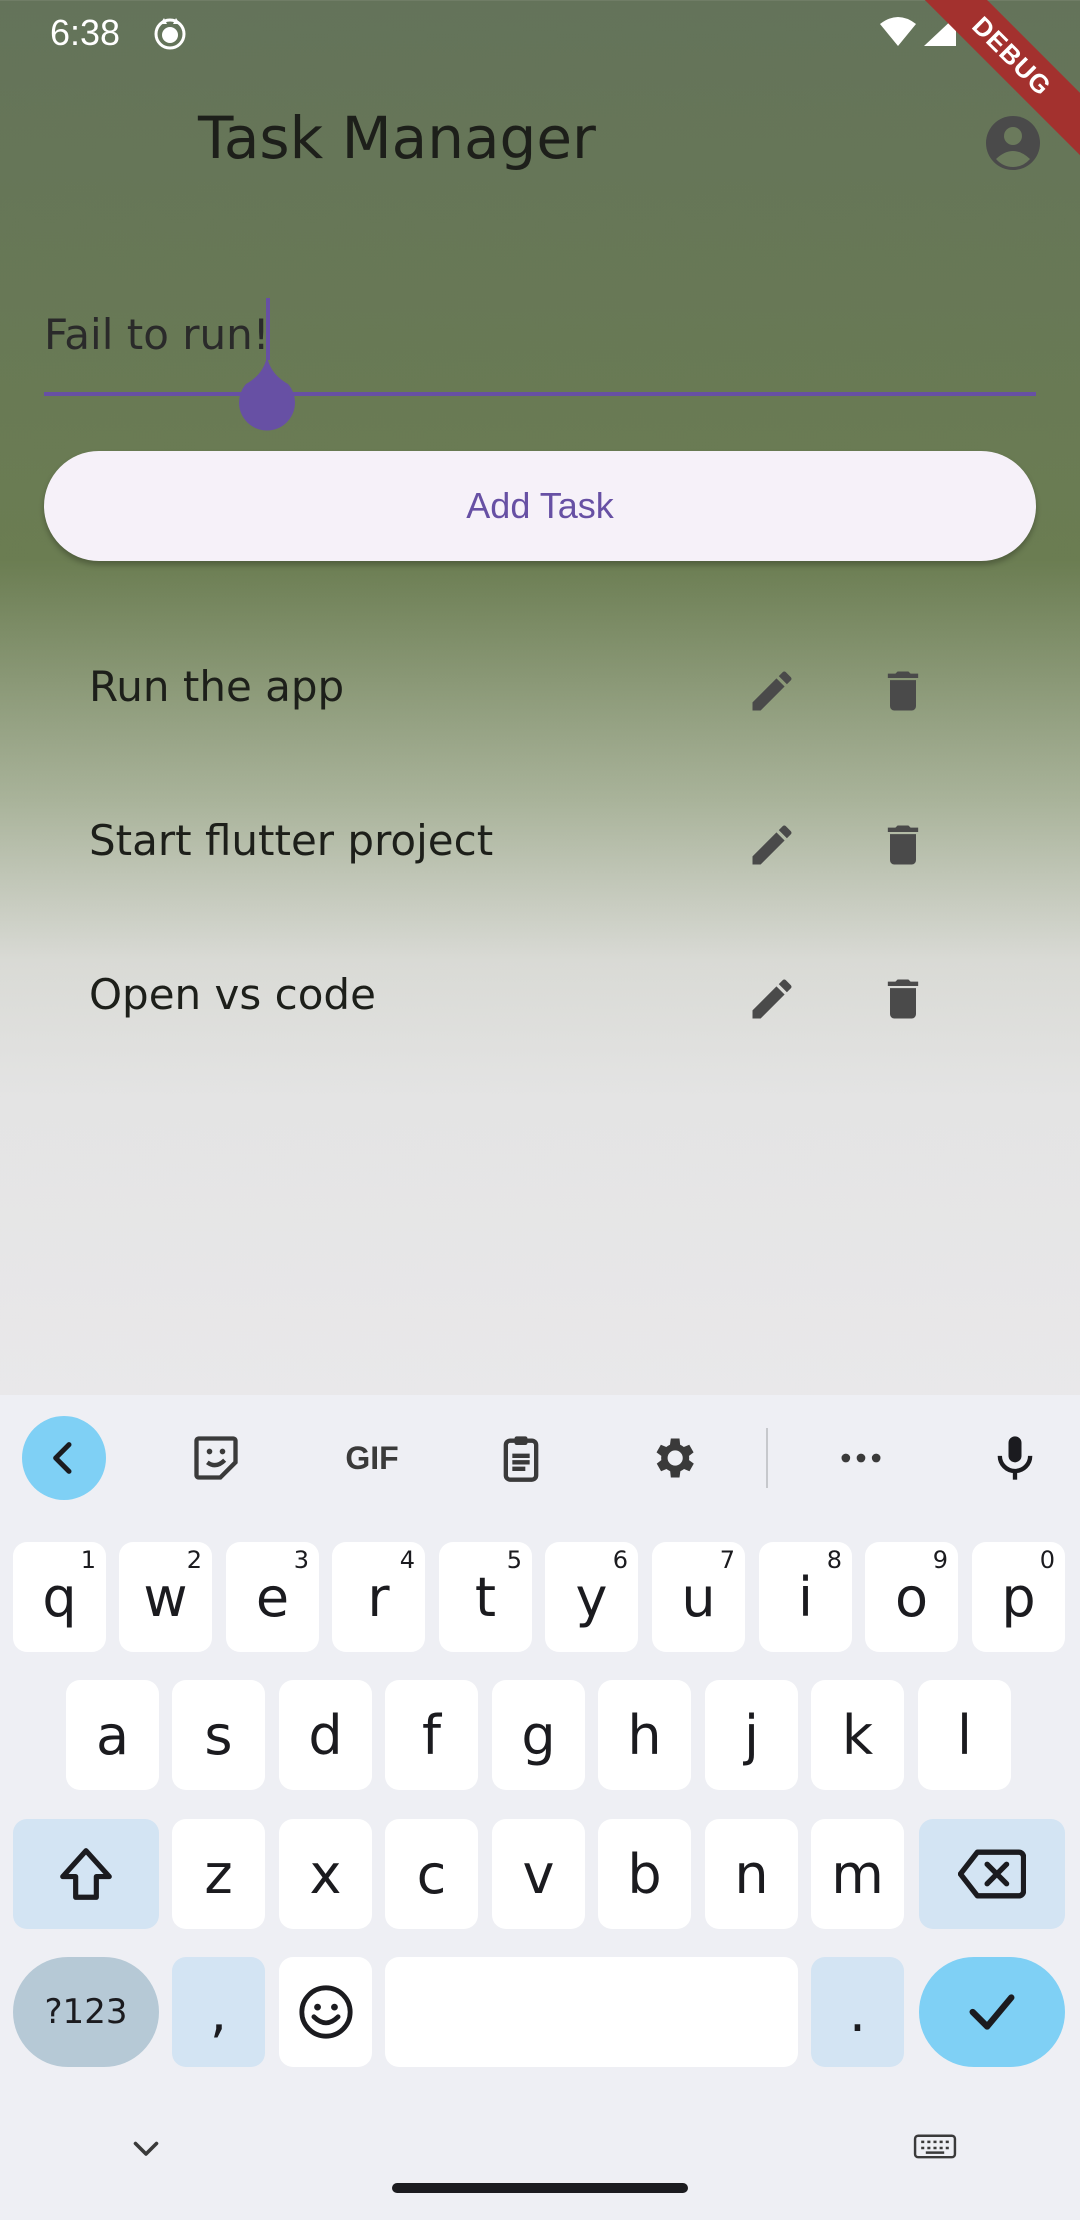 The height and width of the screenshot is (2220, 1080). What do you see at coordinates (751, 1874) in the screenshot?
I see `key-n: n` at bounding box center [751, 1874].